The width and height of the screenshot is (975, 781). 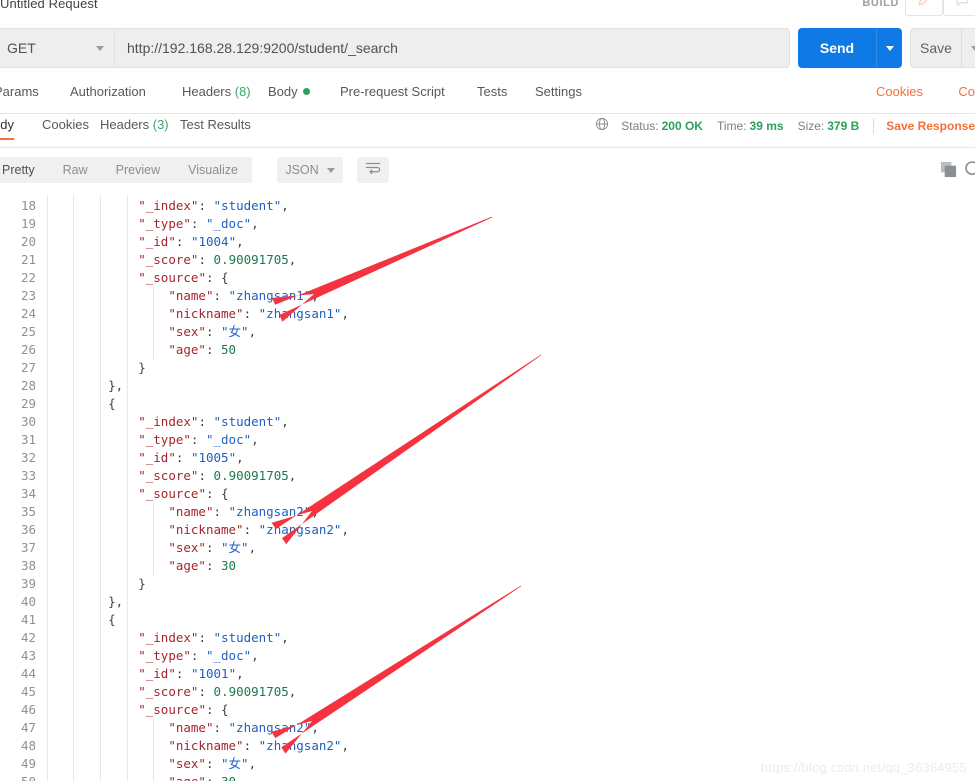 I want to click on code-line: 38 "age": 30, so click(x=487, y=566).